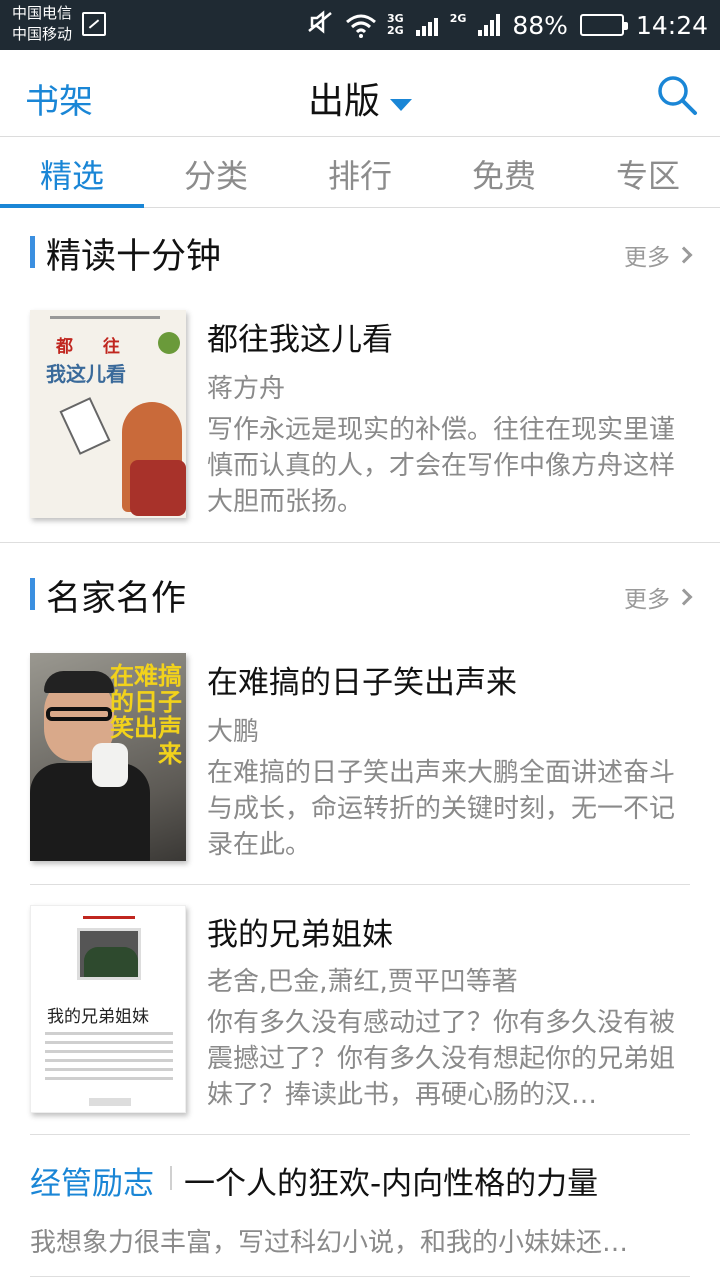 Image resolution: width=720 pixels, height=1280 pixels. What do you see at coordinates (540, 25) in the screenshot?
I see `battery-percent: 88%` at bounding box center [540, 25].